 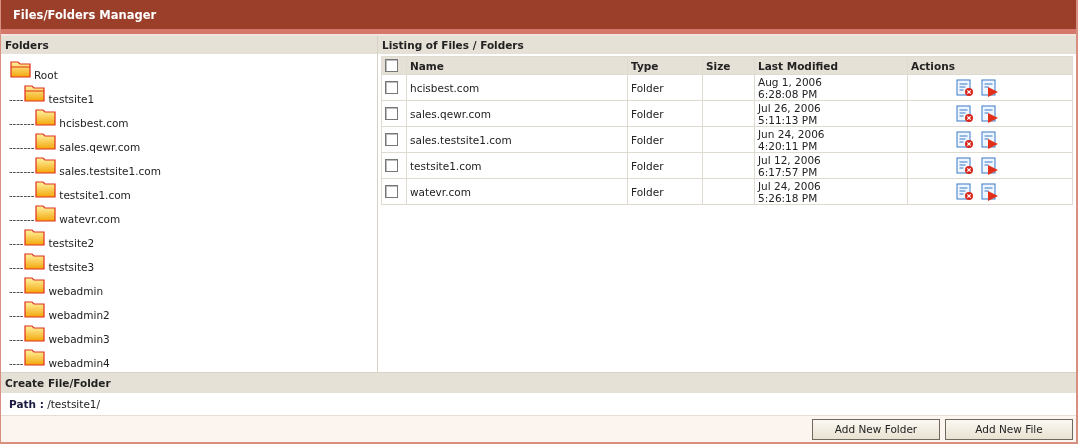 I want to click on tree-item: watevr.com, so click(x=90, y=219).